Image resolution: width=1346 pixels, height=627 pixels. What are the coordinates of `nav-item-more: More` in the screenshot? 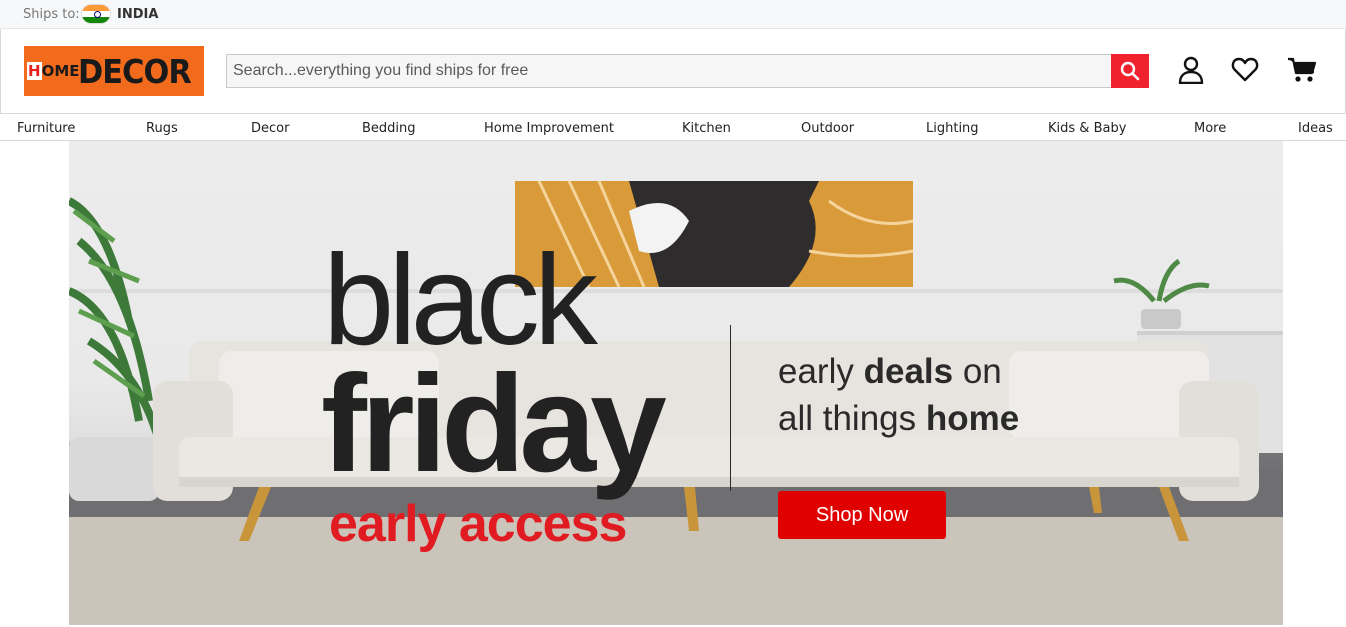 It's located at (1210, 128).